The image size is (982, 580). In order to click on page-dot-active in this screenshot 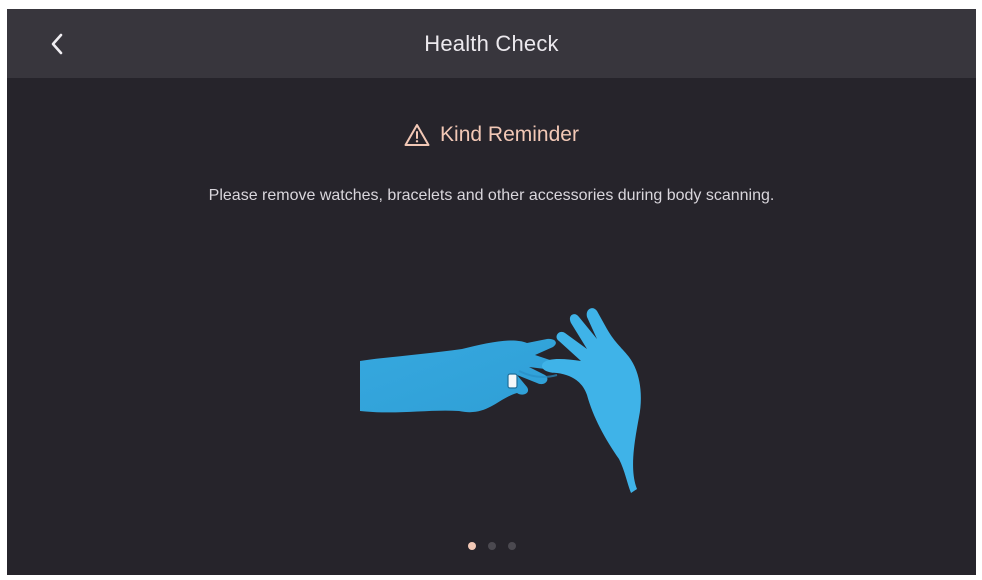, I will do `click(471, 546)`.